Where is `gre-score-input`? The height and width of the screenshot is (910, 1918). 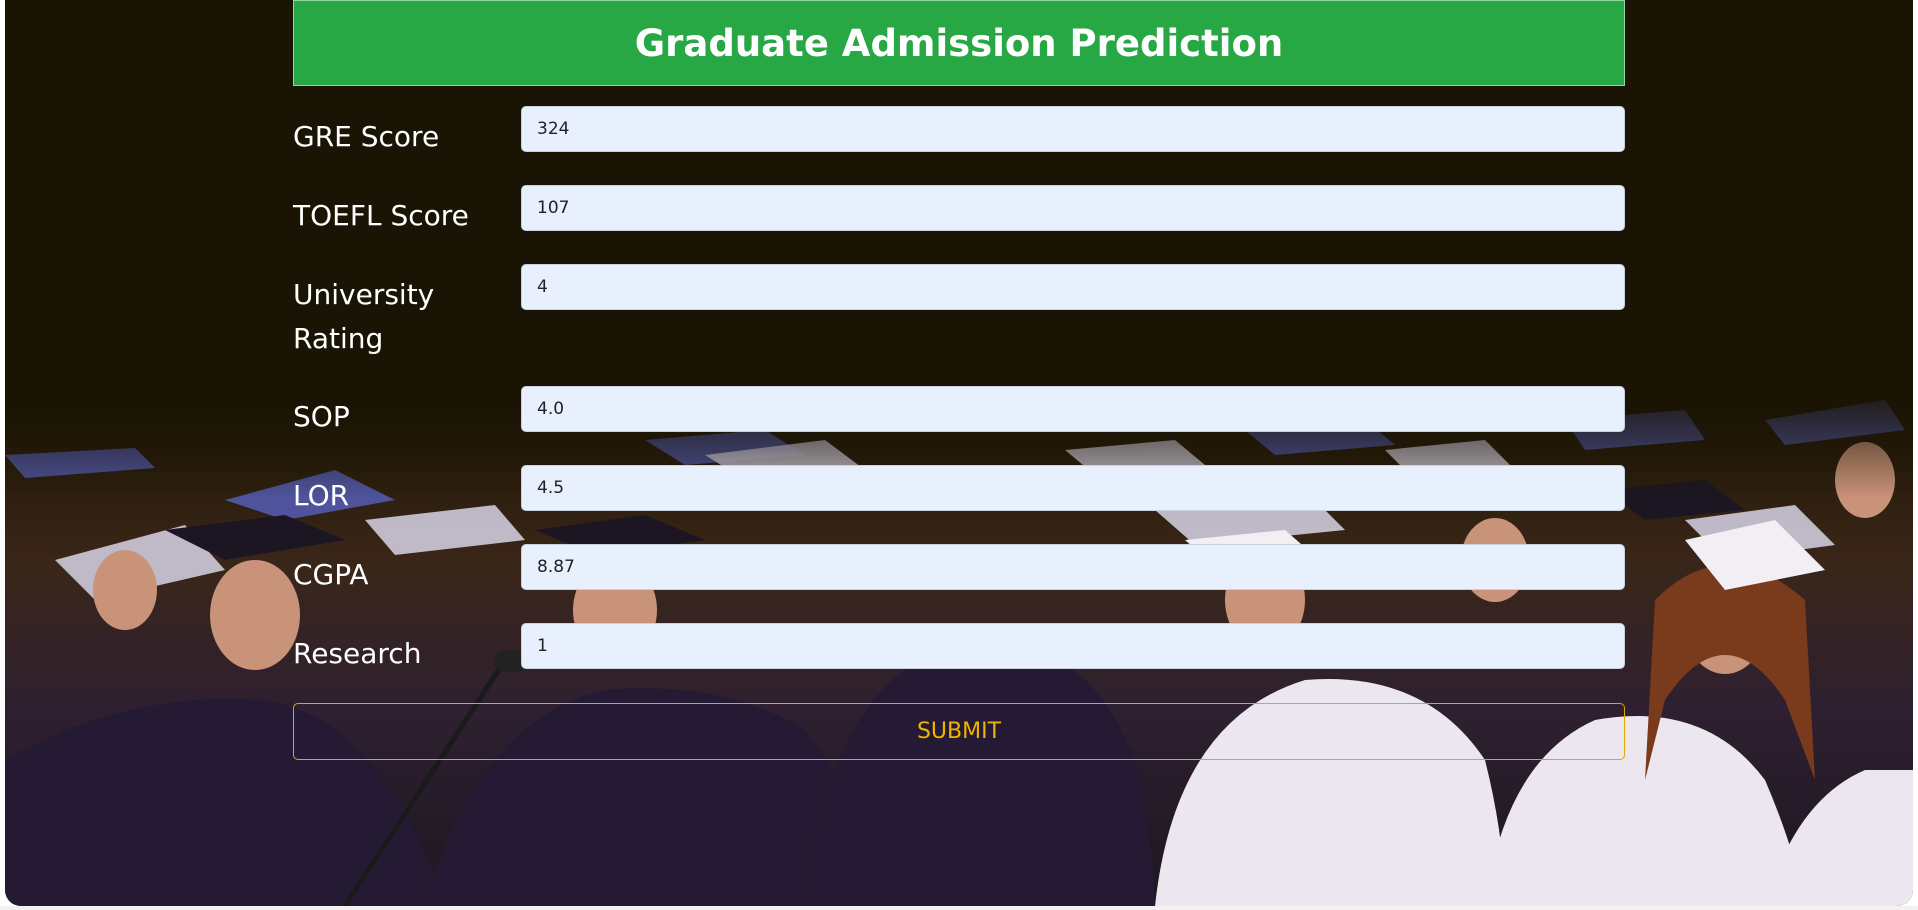
gre-score-input is located at coordinates (1073, 129).